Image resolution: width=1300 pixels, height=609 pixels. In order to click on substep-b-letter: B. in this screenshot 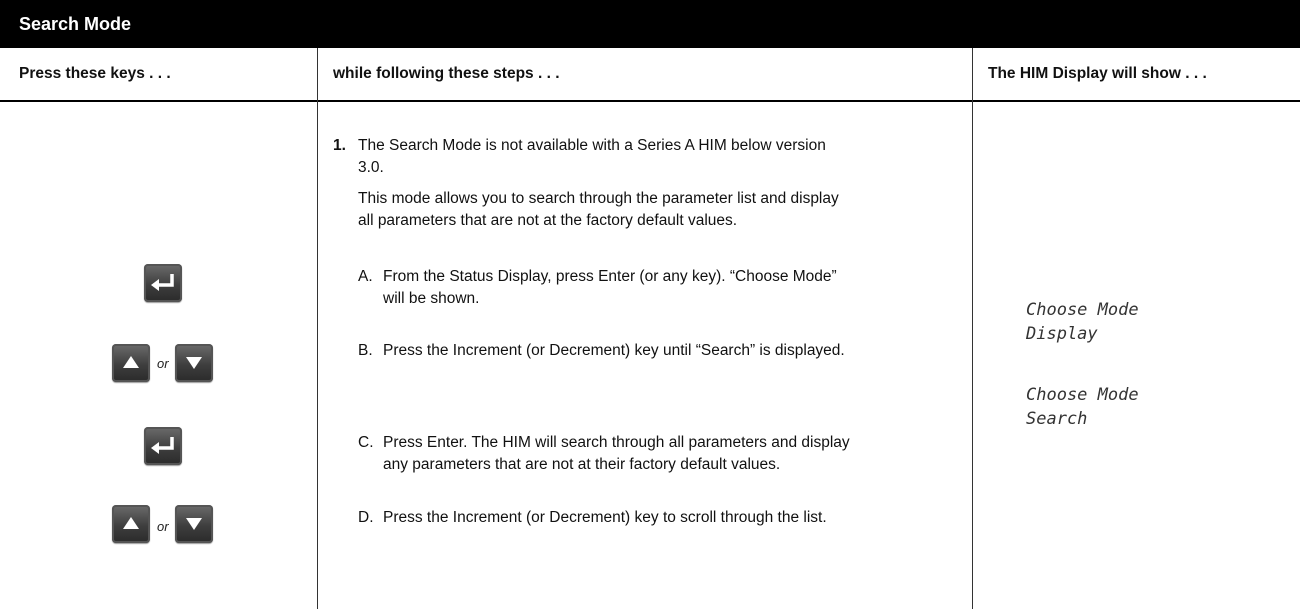, I will do `click(365, 350)`.